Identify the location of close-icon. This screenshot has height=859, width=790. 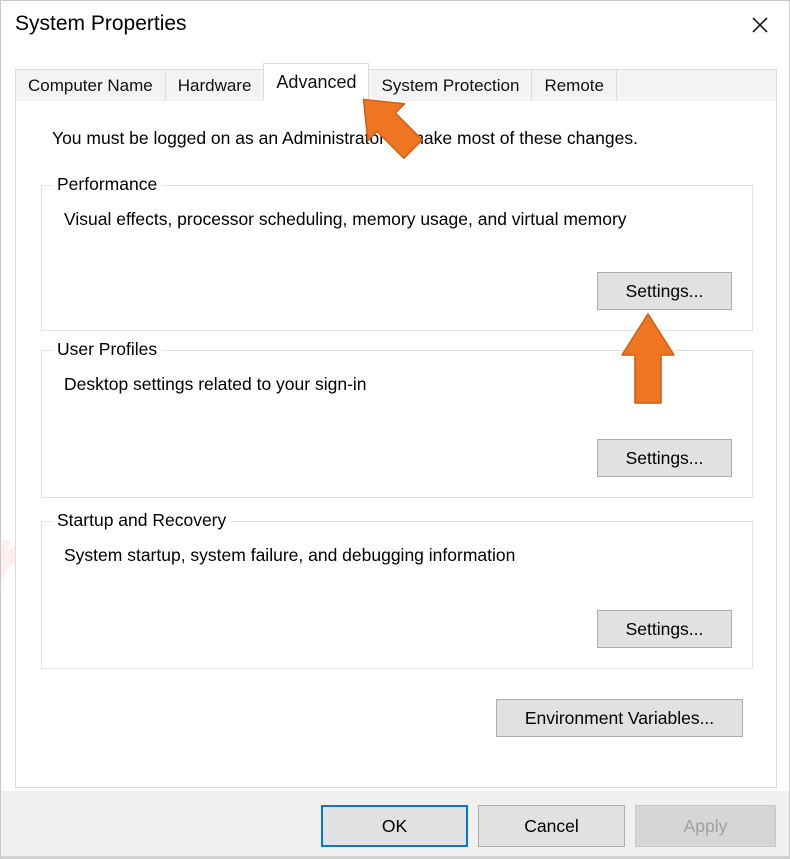
(760, 25).